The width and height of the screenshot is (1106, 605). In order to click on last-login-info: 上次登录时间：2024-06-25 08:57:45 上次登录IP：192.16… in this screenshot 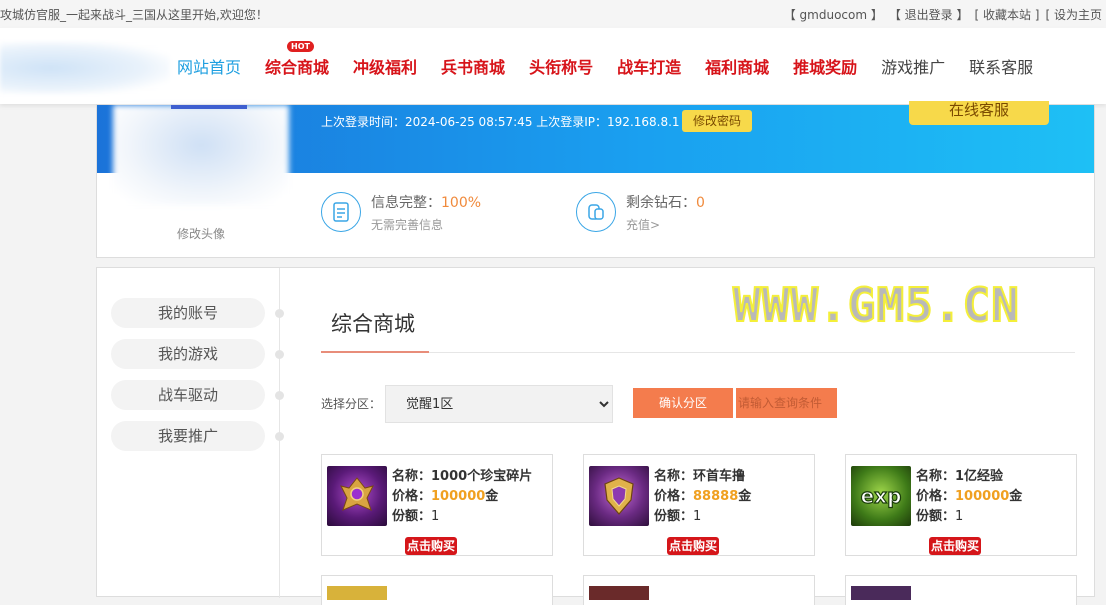, I will do `click(500, 122)`.